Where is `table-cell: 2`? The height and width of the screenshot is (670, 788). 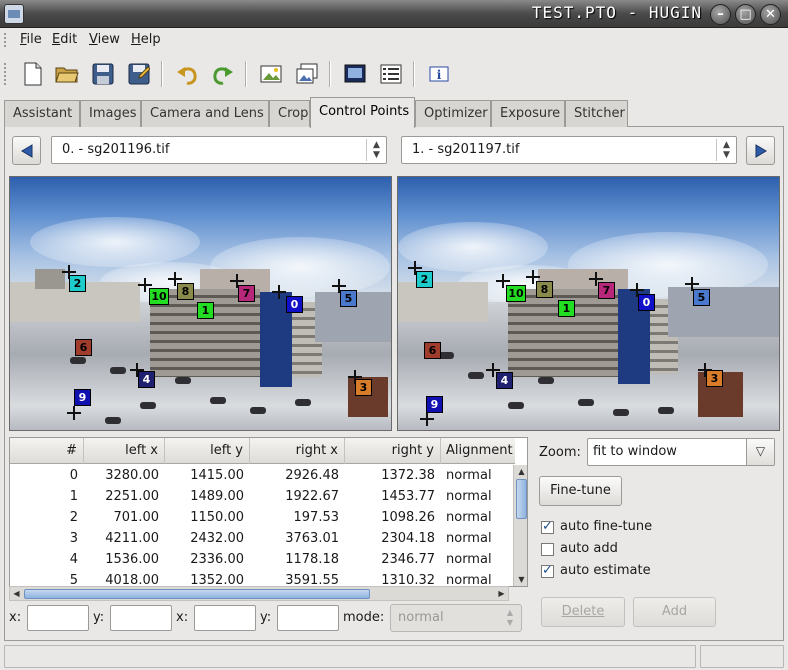
table-cell: 2 is located at coordinates (73, 517).